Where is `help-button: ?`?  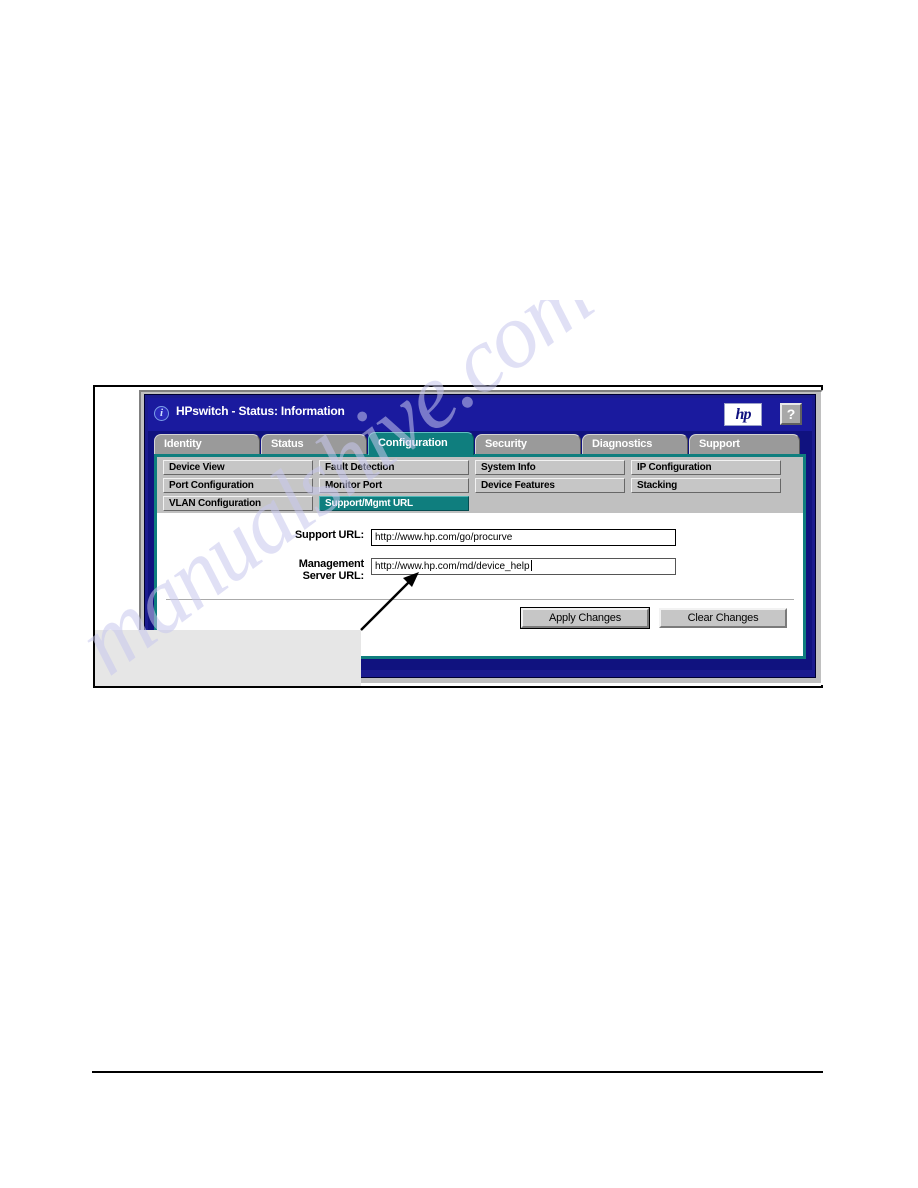
help-button: ? is located at coordinates (791, 414).